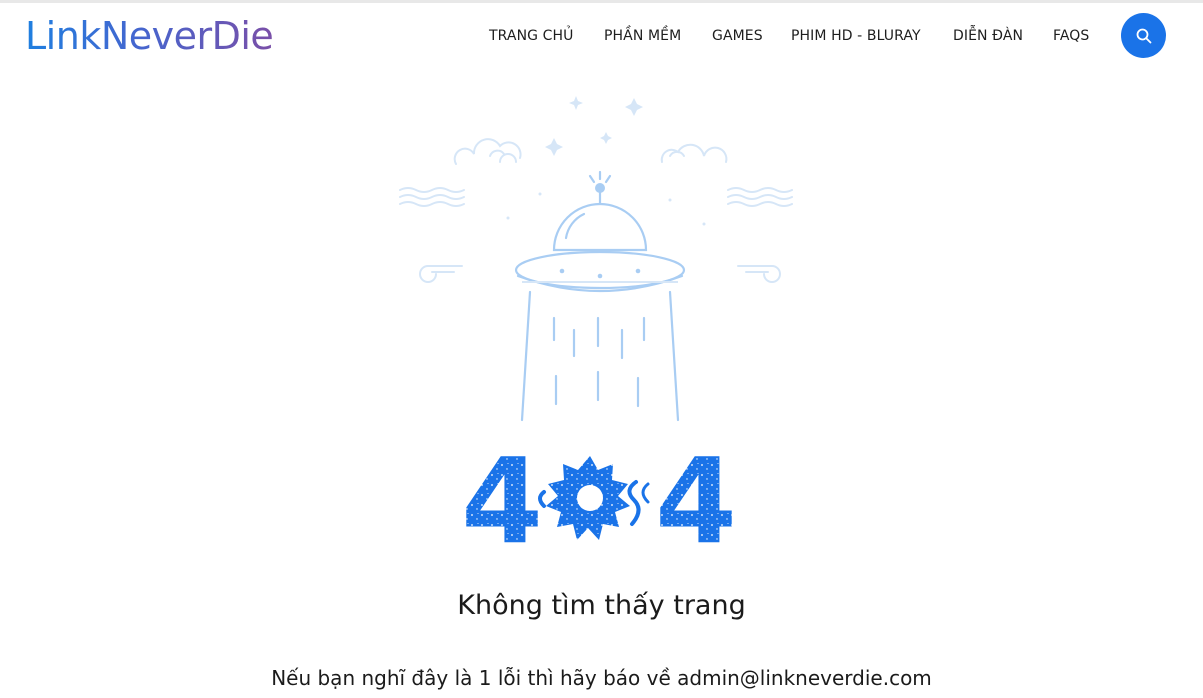 The width and height of the screenshot is (1203, 698). What do you see at coordinates (600, 296) in the screenshot?
I see `ufo-ship` at bounding box center [600, 296].